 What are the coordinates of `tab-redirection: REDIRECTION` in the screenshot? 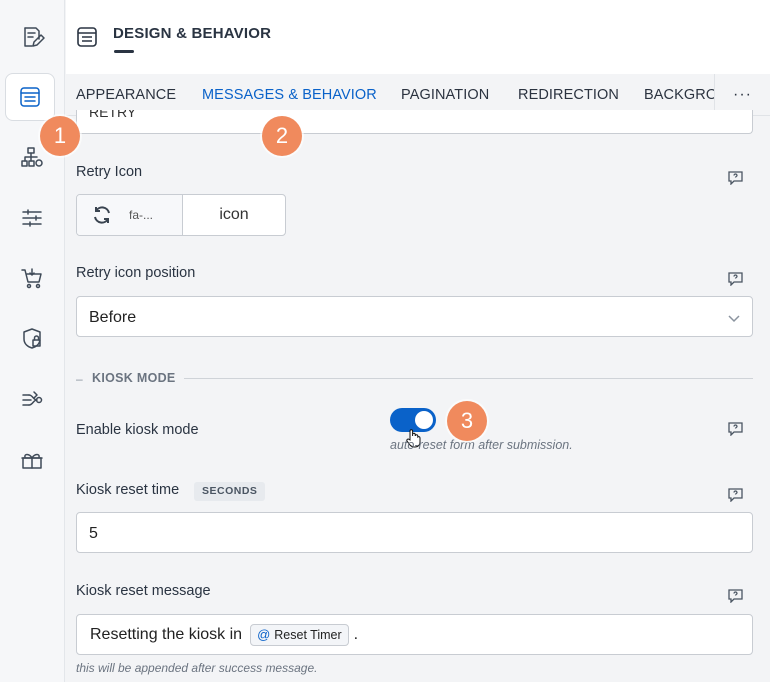 It's located at (568, 95).